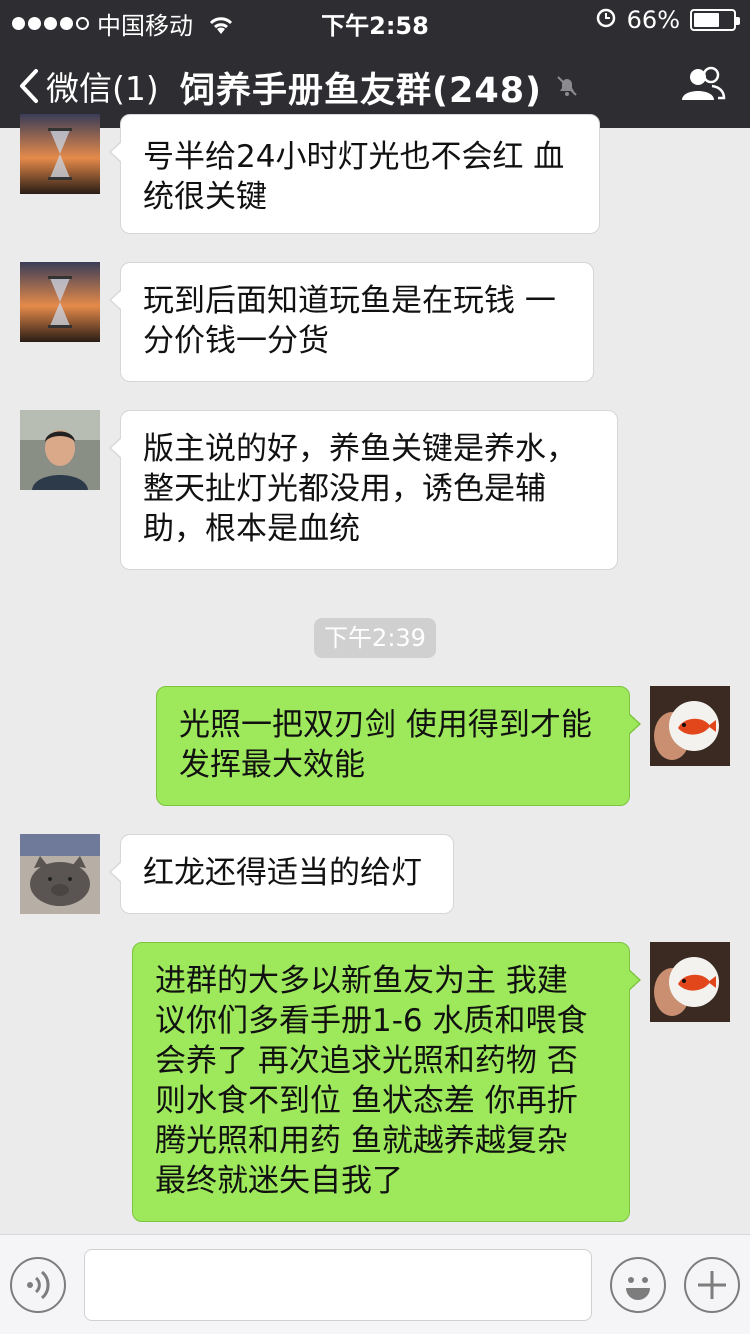 The width and height of the screenshot is (750, 1334). I want to click on back-button: 微信(1), so click(88, 86).